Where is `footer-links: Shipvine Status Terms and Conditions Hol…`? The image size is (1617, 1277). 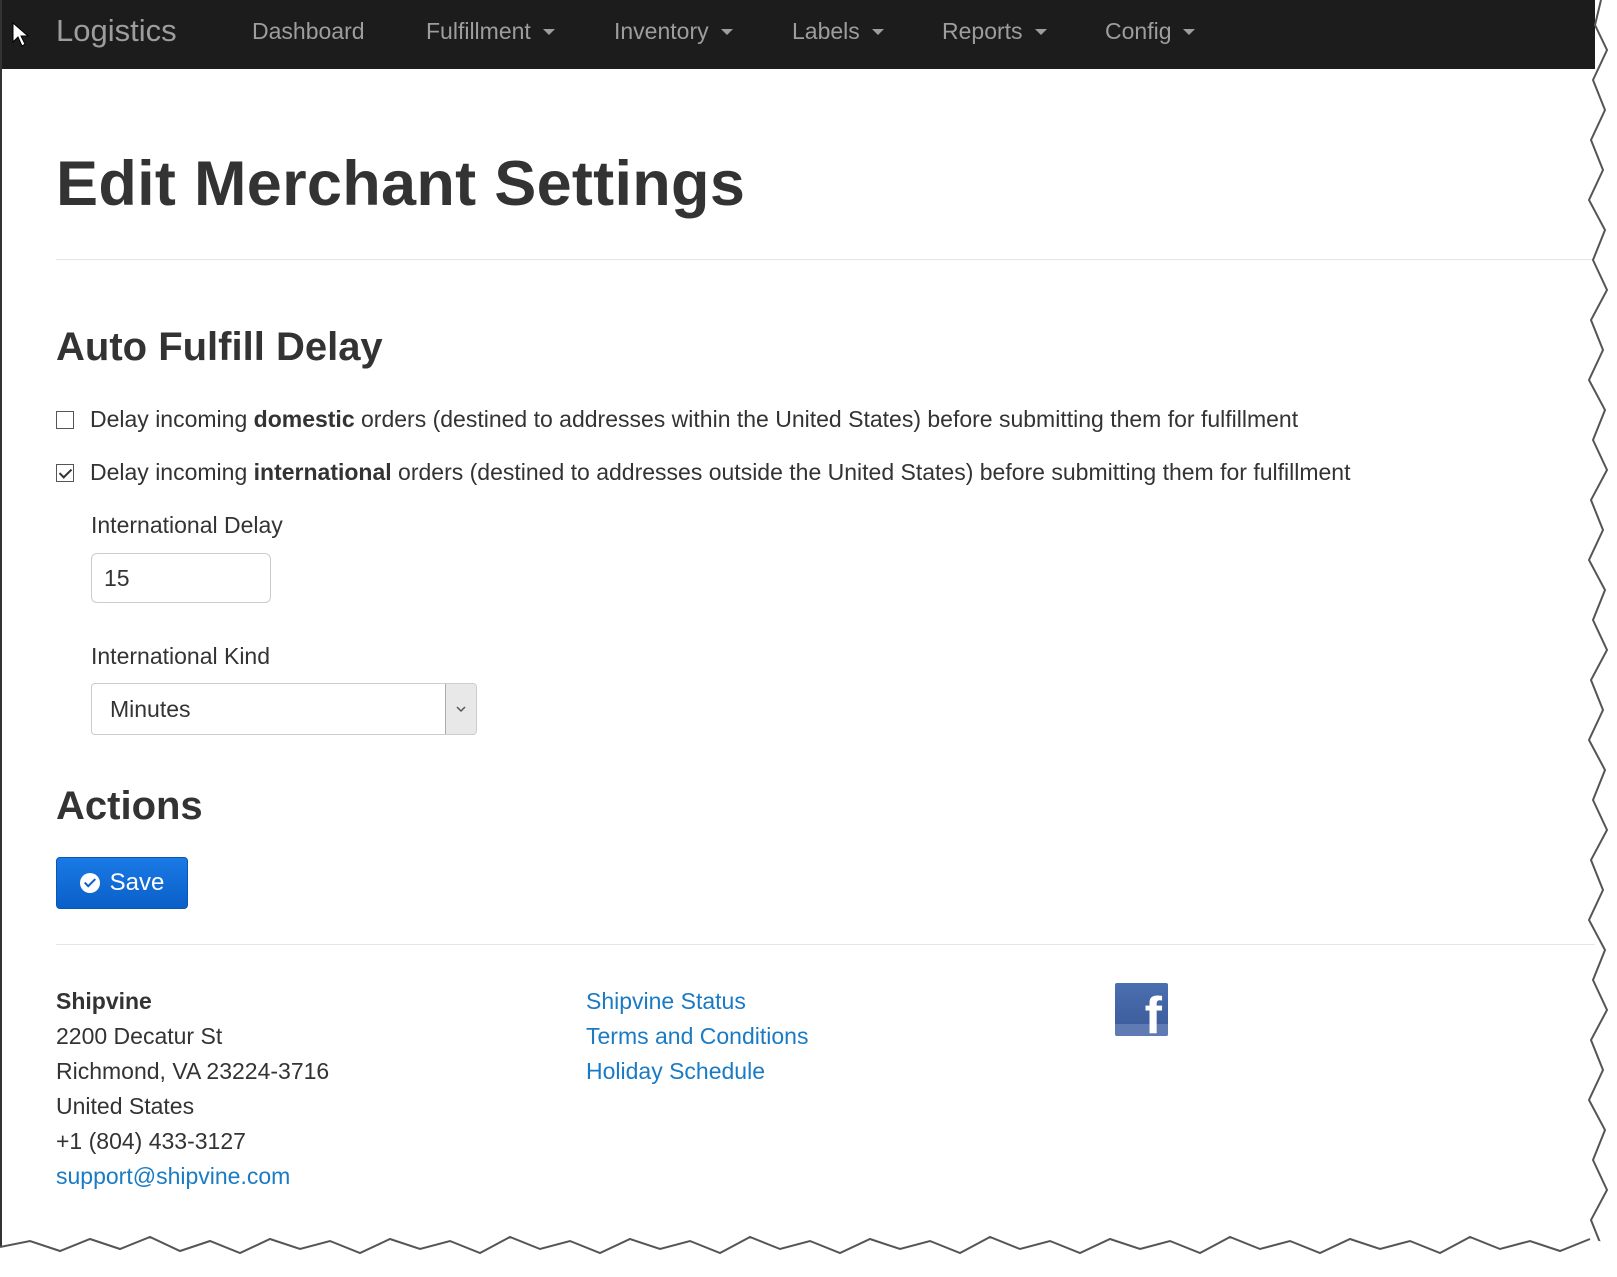
footer-links: Shipvine Status Terms and Conditions Hol… is located at coordinates (697, 1036).